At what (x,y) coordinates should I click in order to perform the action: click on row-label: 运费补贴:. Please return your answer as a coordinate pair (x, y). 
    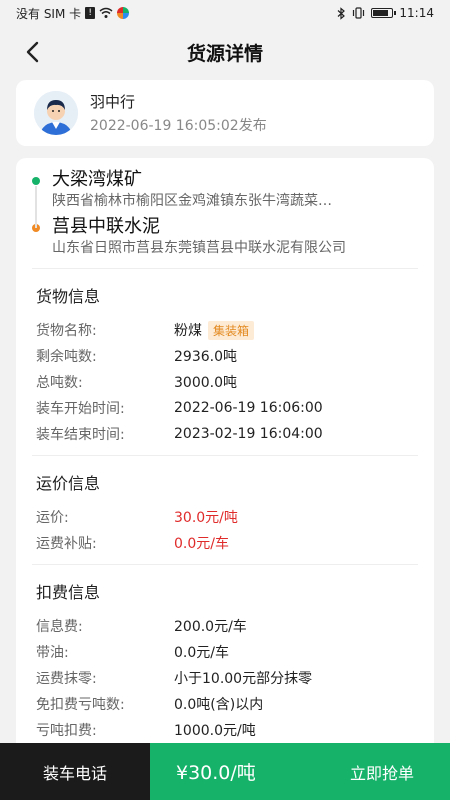
    Looking at the image, I should click on (66, 544).